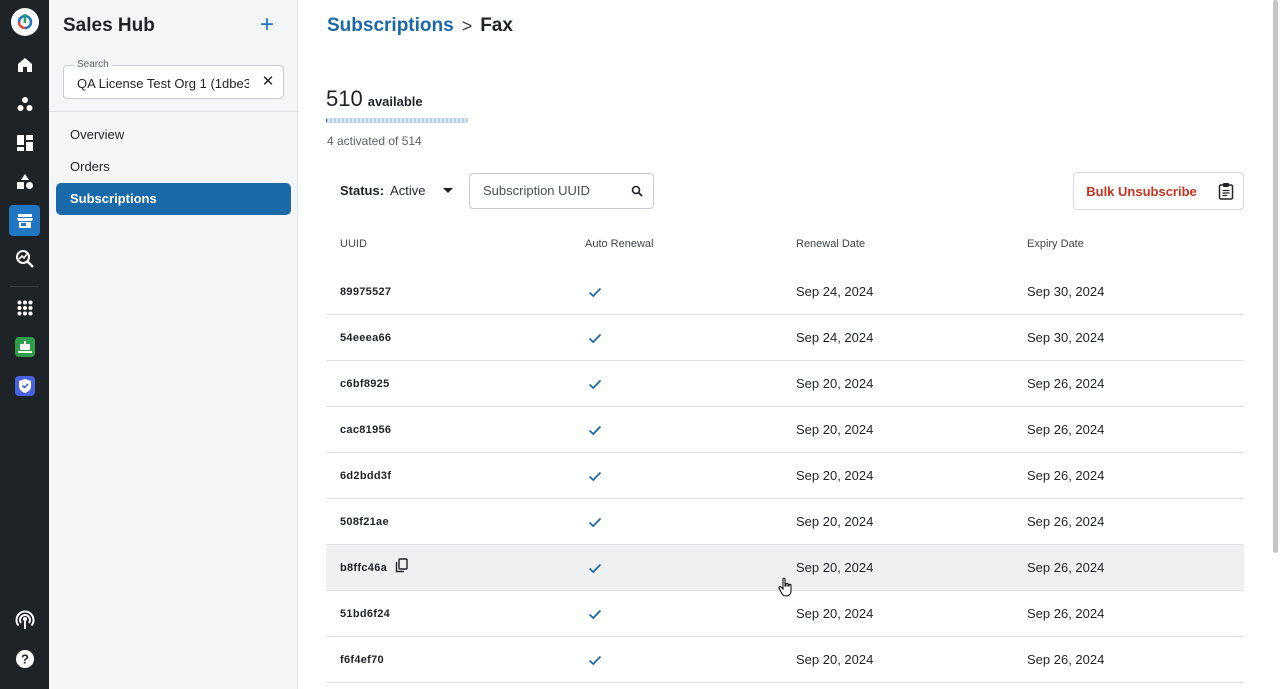 The width and height of the screenshot is (1280, 689). I want to click on search-value: QA License Test Org 1 (1dbe3, so click(163, 83).